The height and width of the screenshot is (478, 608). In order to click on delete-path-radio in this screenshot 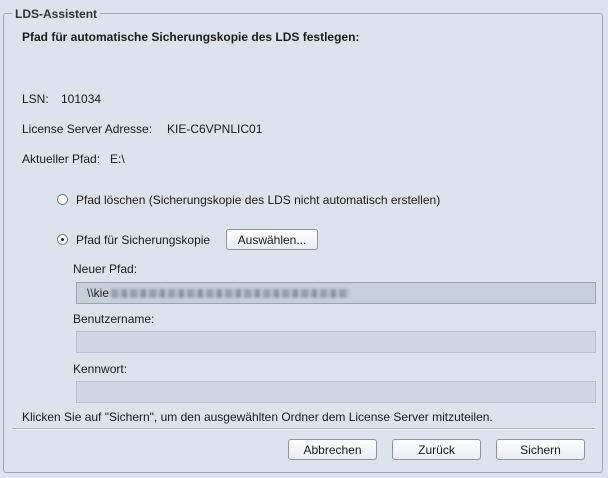, I will do `click(62, 199)`.